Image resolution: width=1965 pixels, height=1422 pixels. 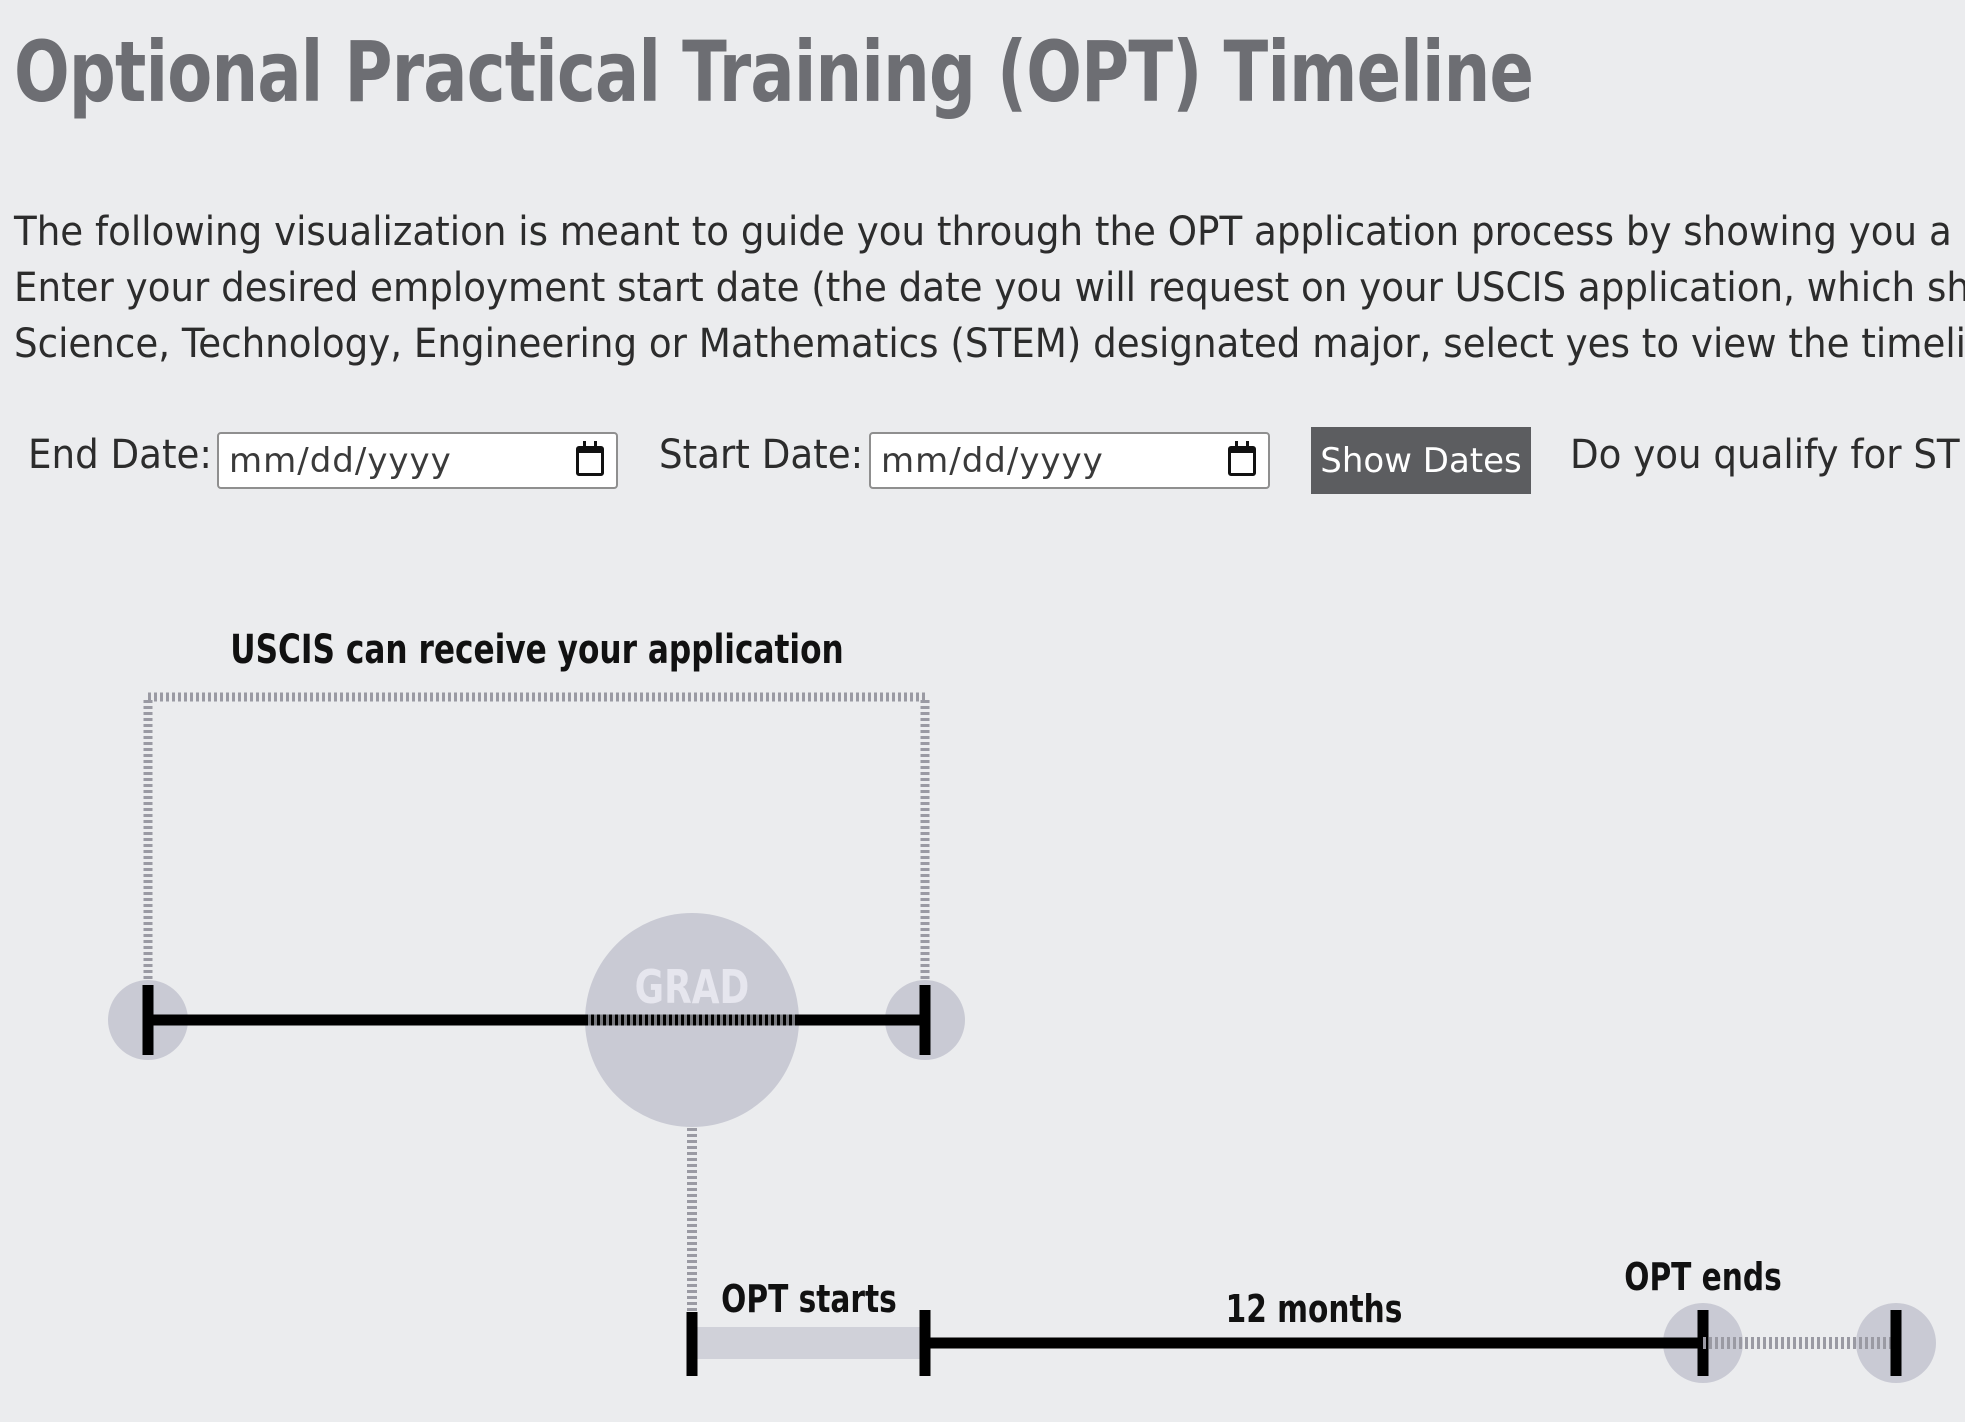 What do you see at coordinates (692, 988) in the screenshot?
I see `grad-label: GRAD` at bounding box center [692, 988].